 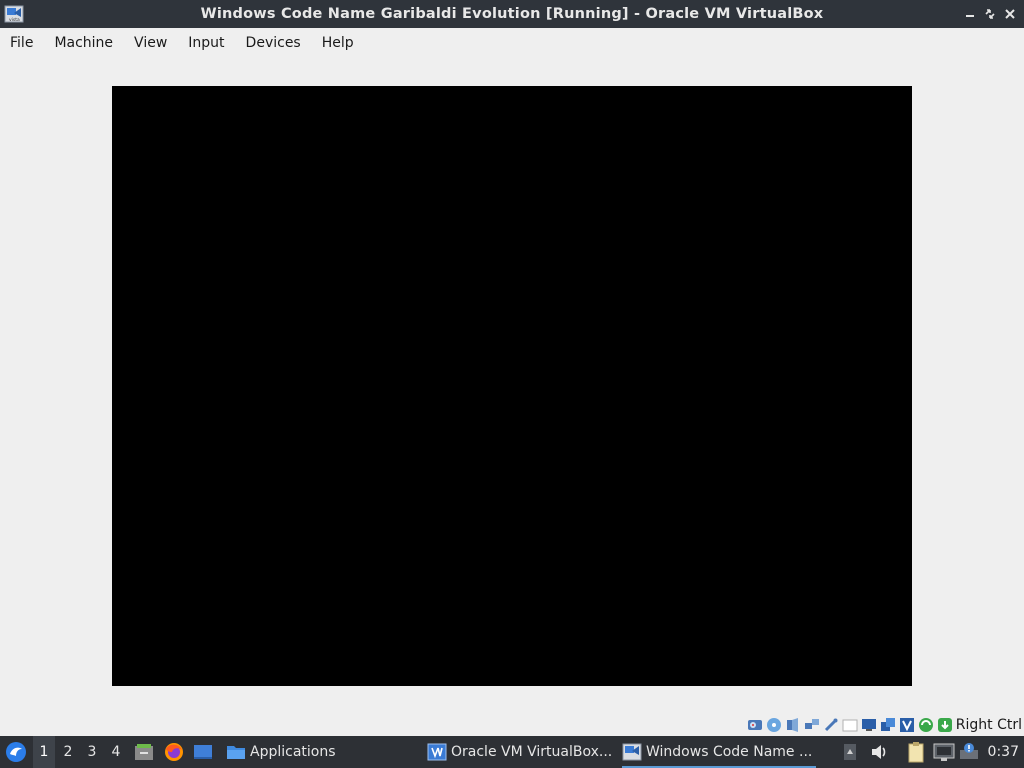 I want to click on applications-label: Applications, so click(x=293, y=752).